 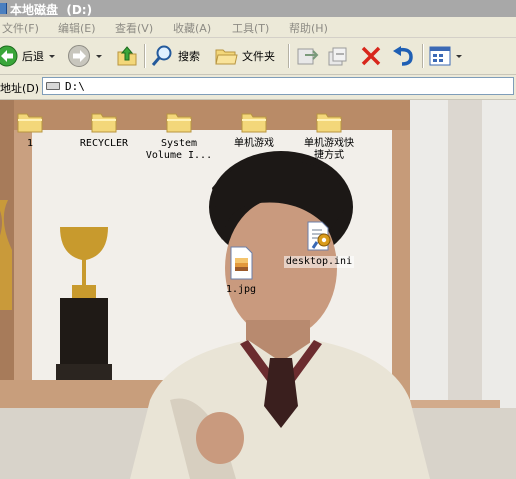 I want to click on file-name: RECYCLER, so click(x=104, y=143).